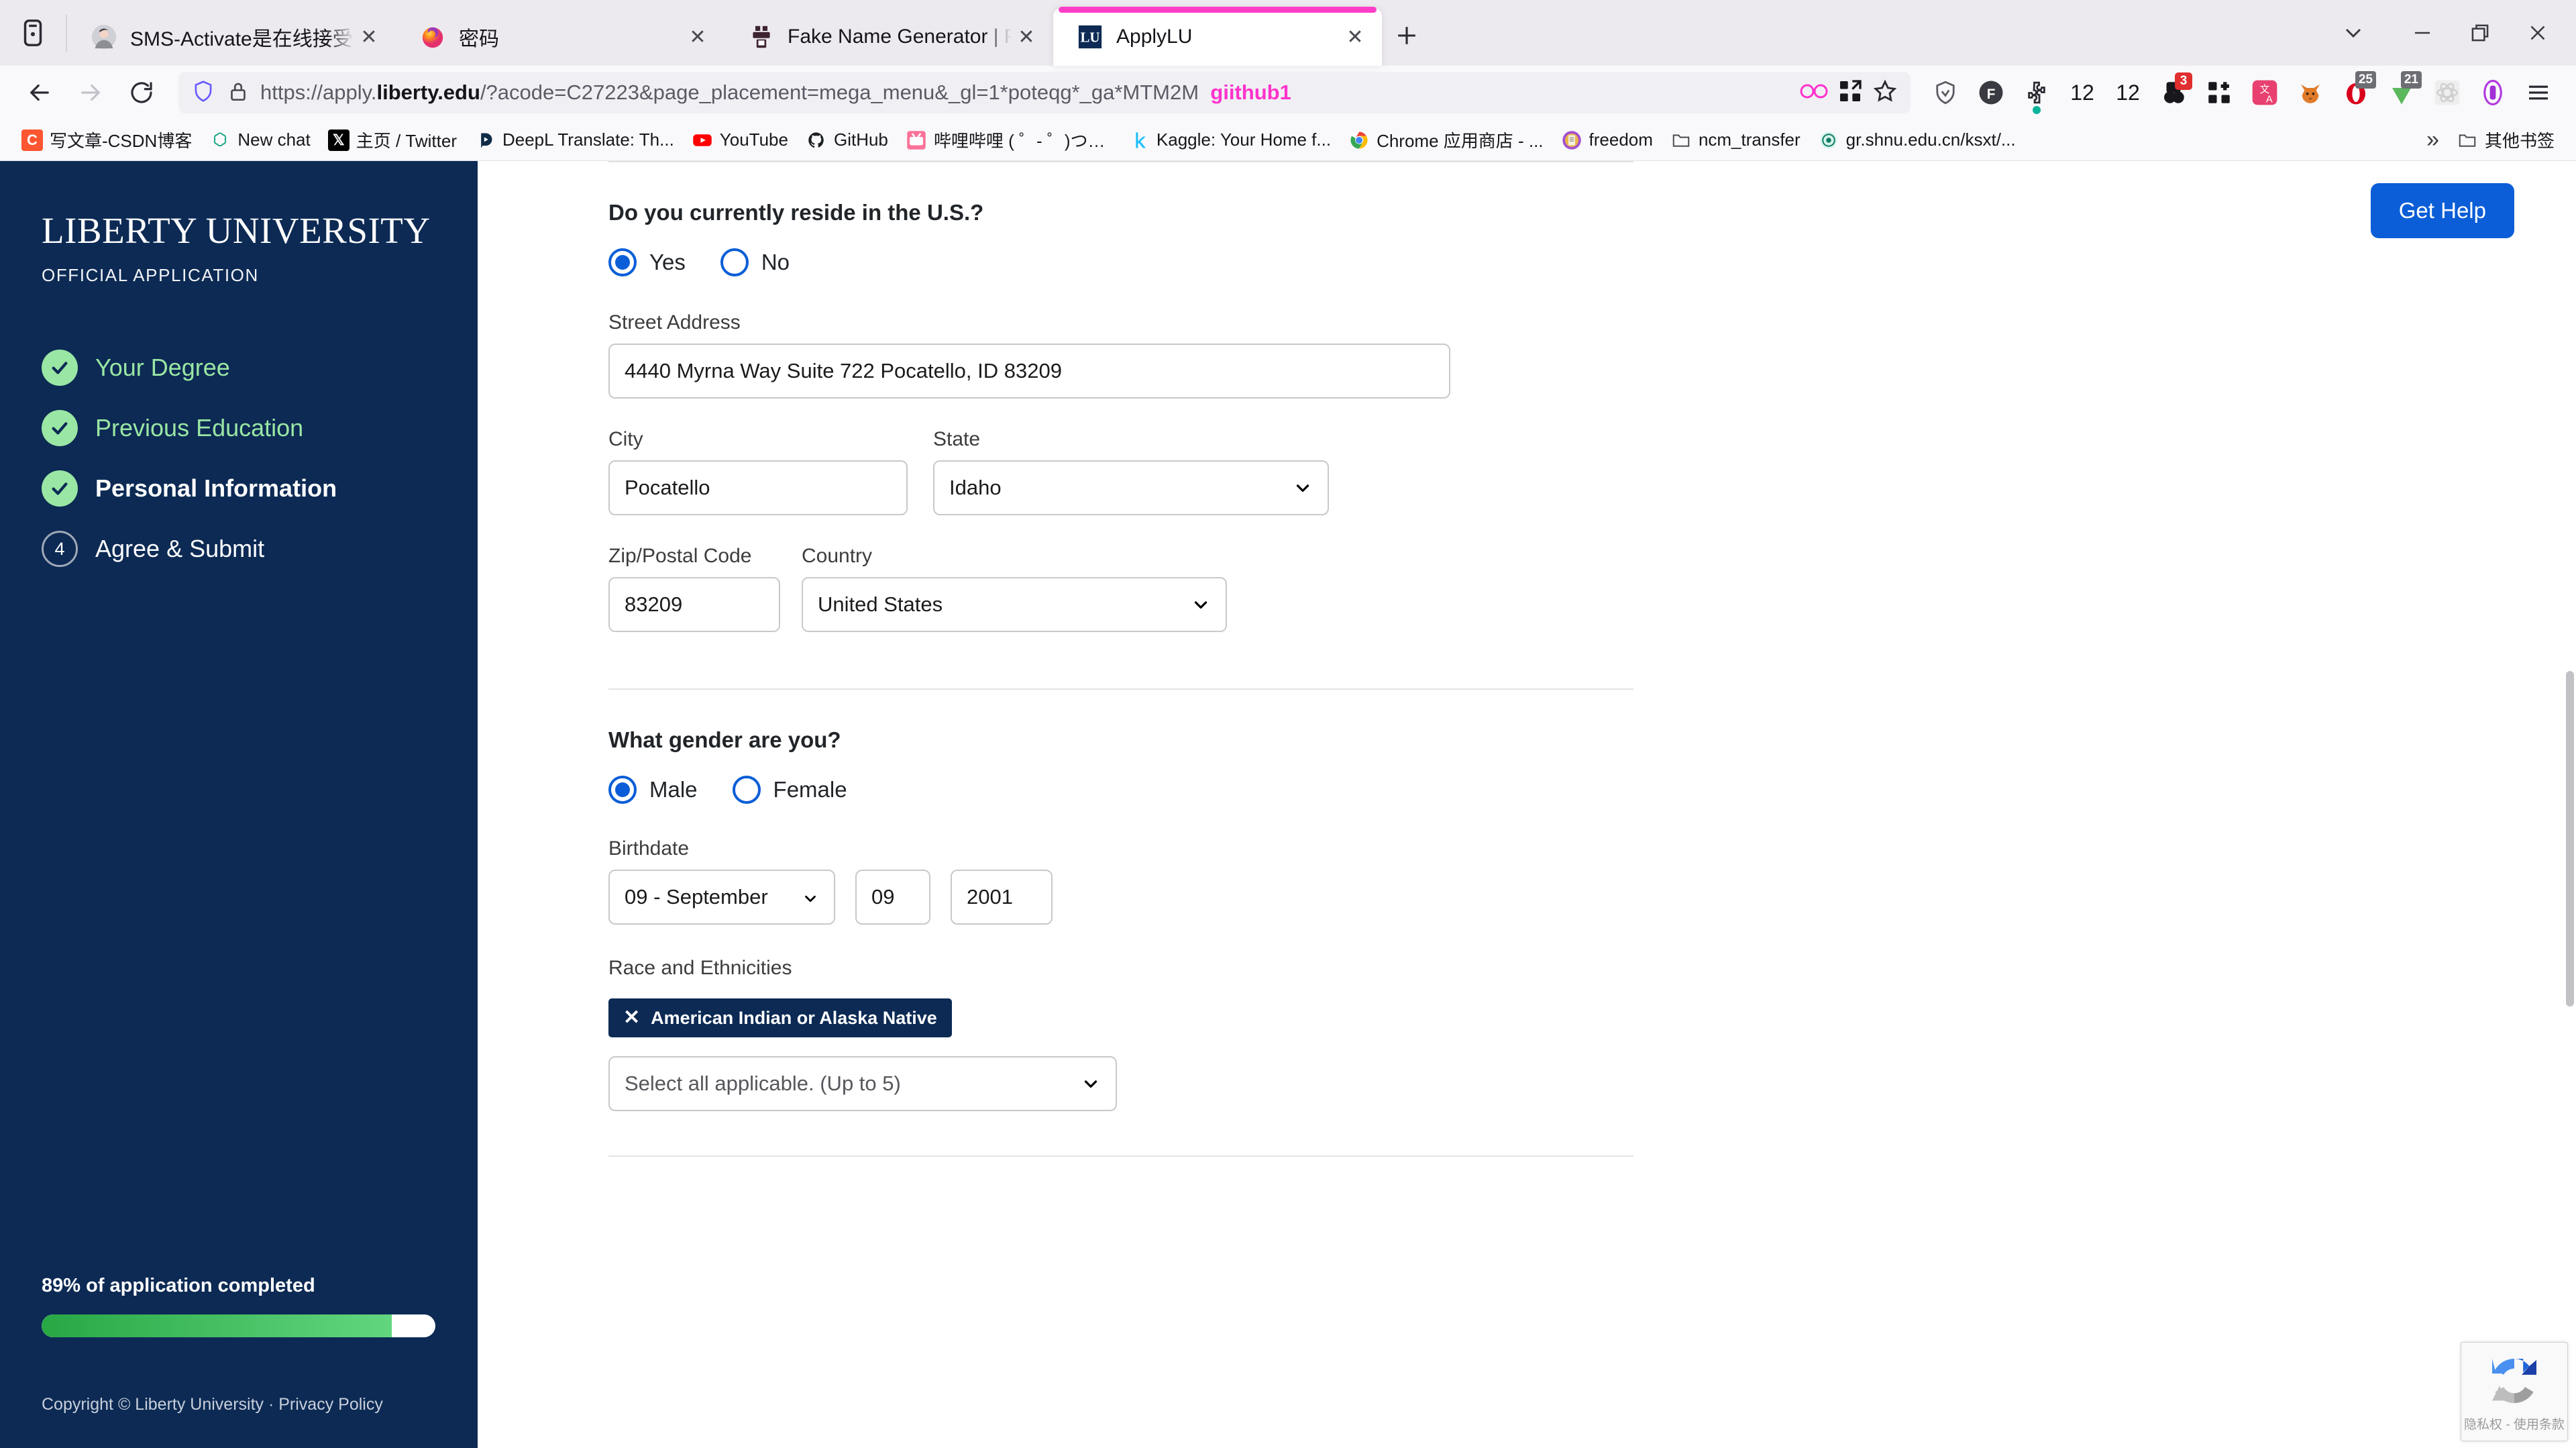 This screenshot has height=1448, width=2576. I want to click on reload-button, so click(141, 92).